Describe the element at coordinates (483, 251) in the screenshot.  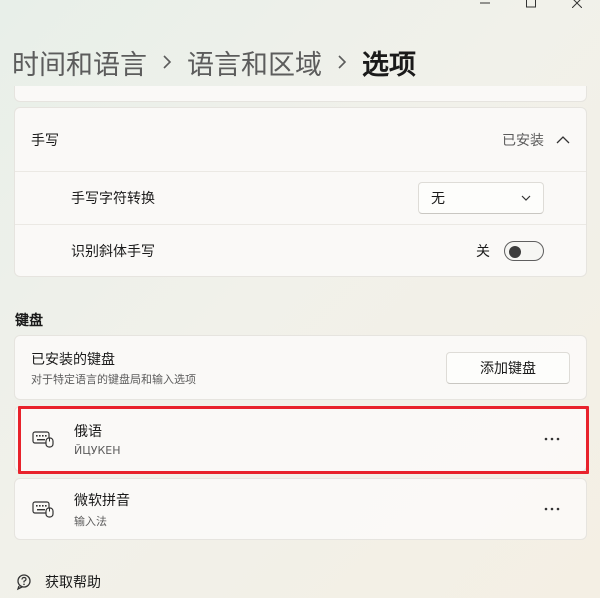
I see `toggle-state-label: 关` at that location.